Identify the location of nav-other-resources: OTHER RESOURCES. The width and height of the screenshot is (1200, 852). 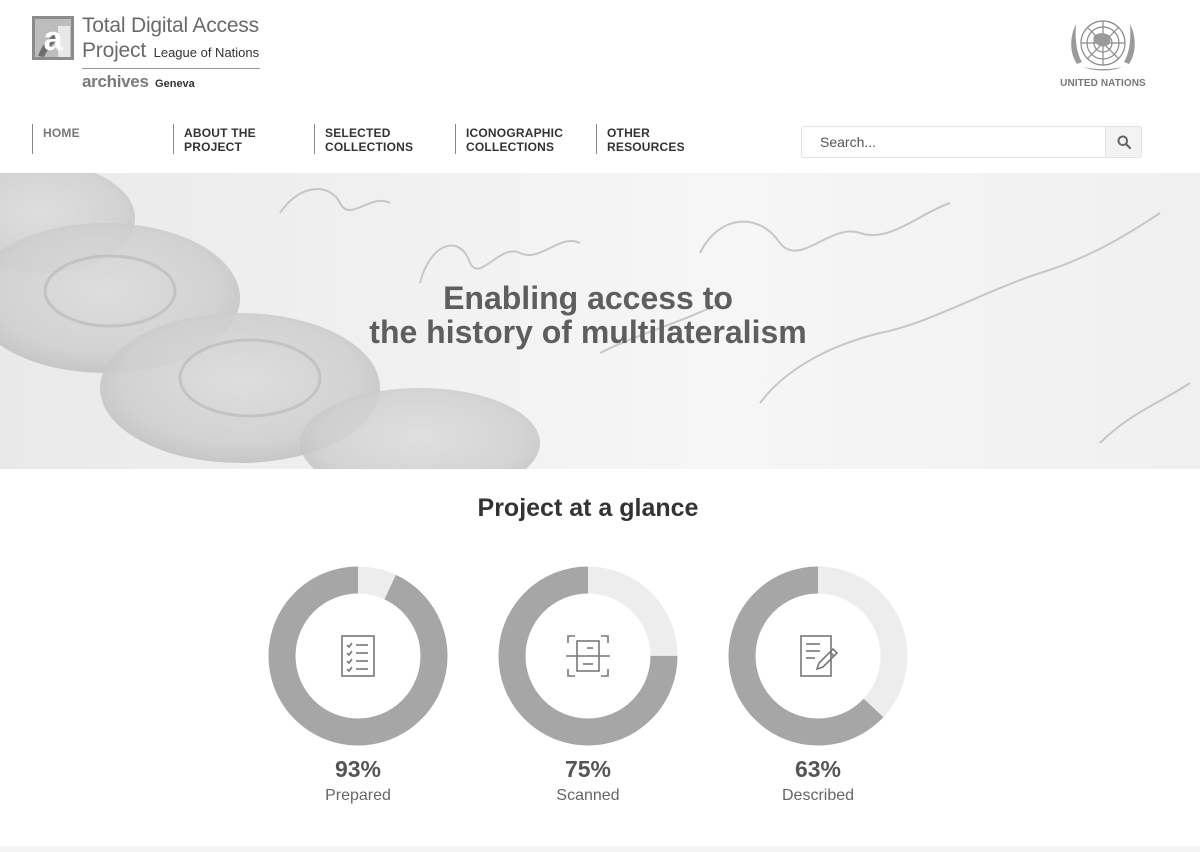
(666, 139).